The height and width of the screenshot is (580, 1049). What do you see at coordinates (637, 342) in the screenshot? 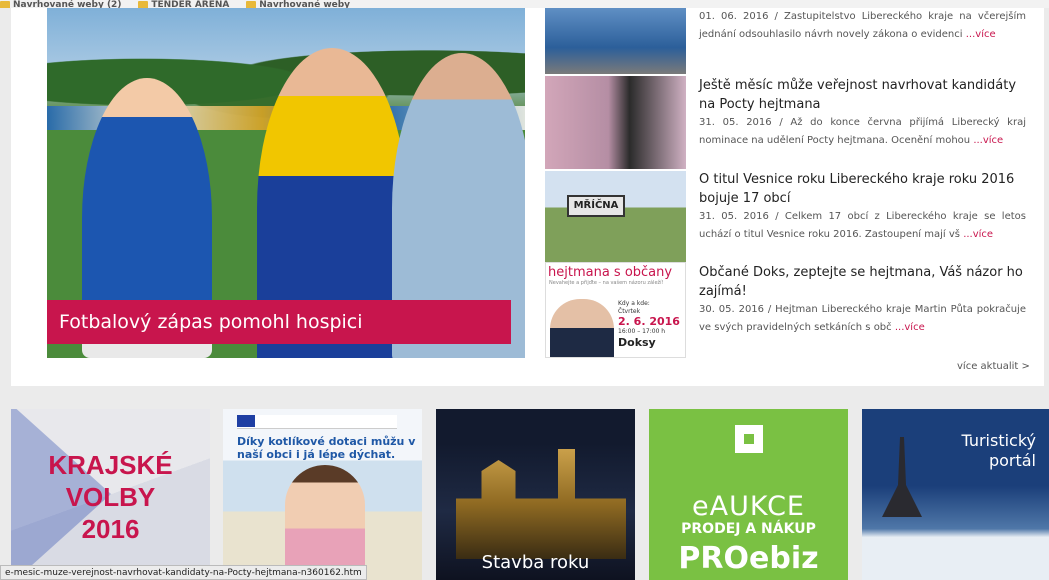
I see `meeting-city: Doksy` at bounding box center [637, 342].